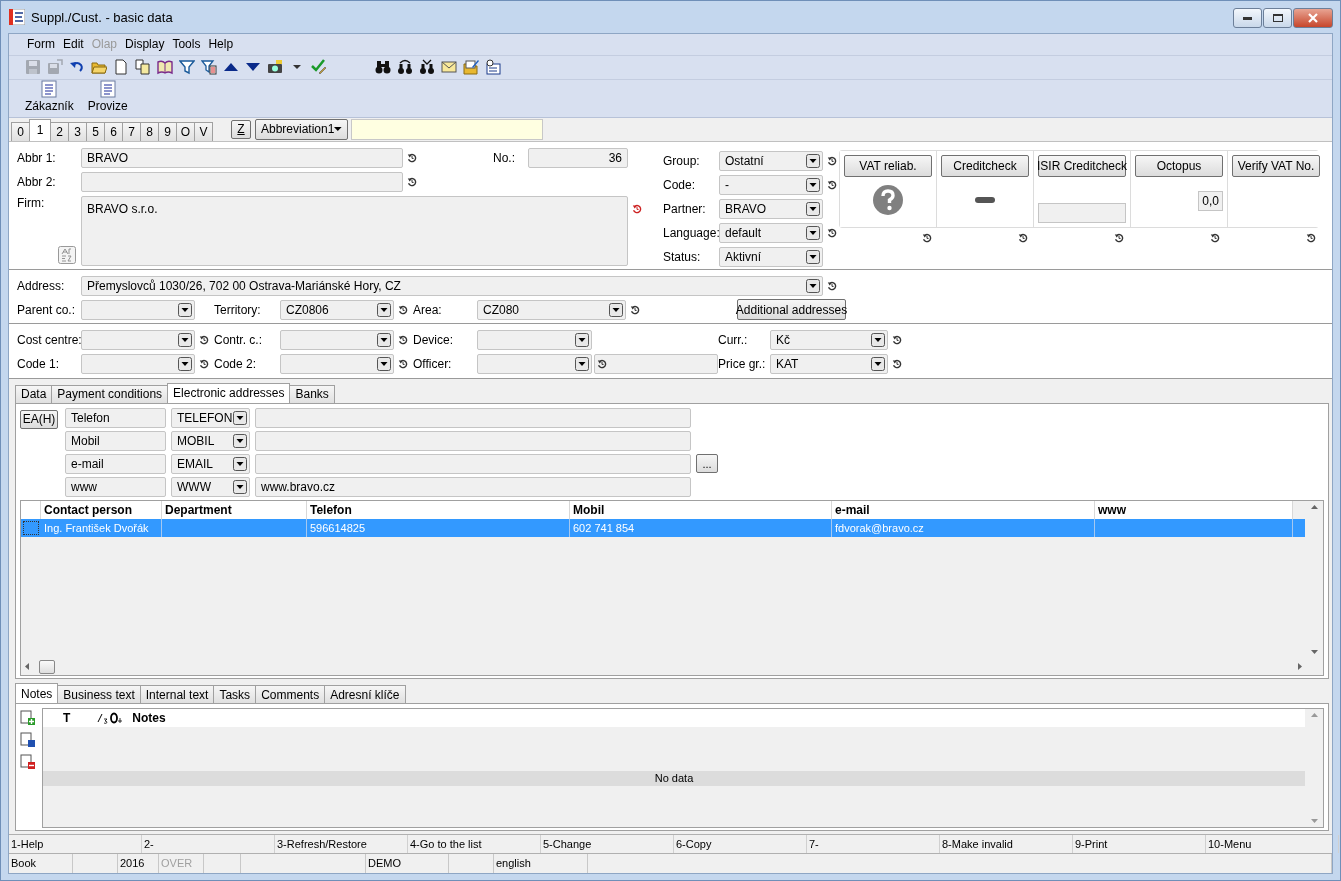  I want to click on column-header: Department, so click(234, 509).